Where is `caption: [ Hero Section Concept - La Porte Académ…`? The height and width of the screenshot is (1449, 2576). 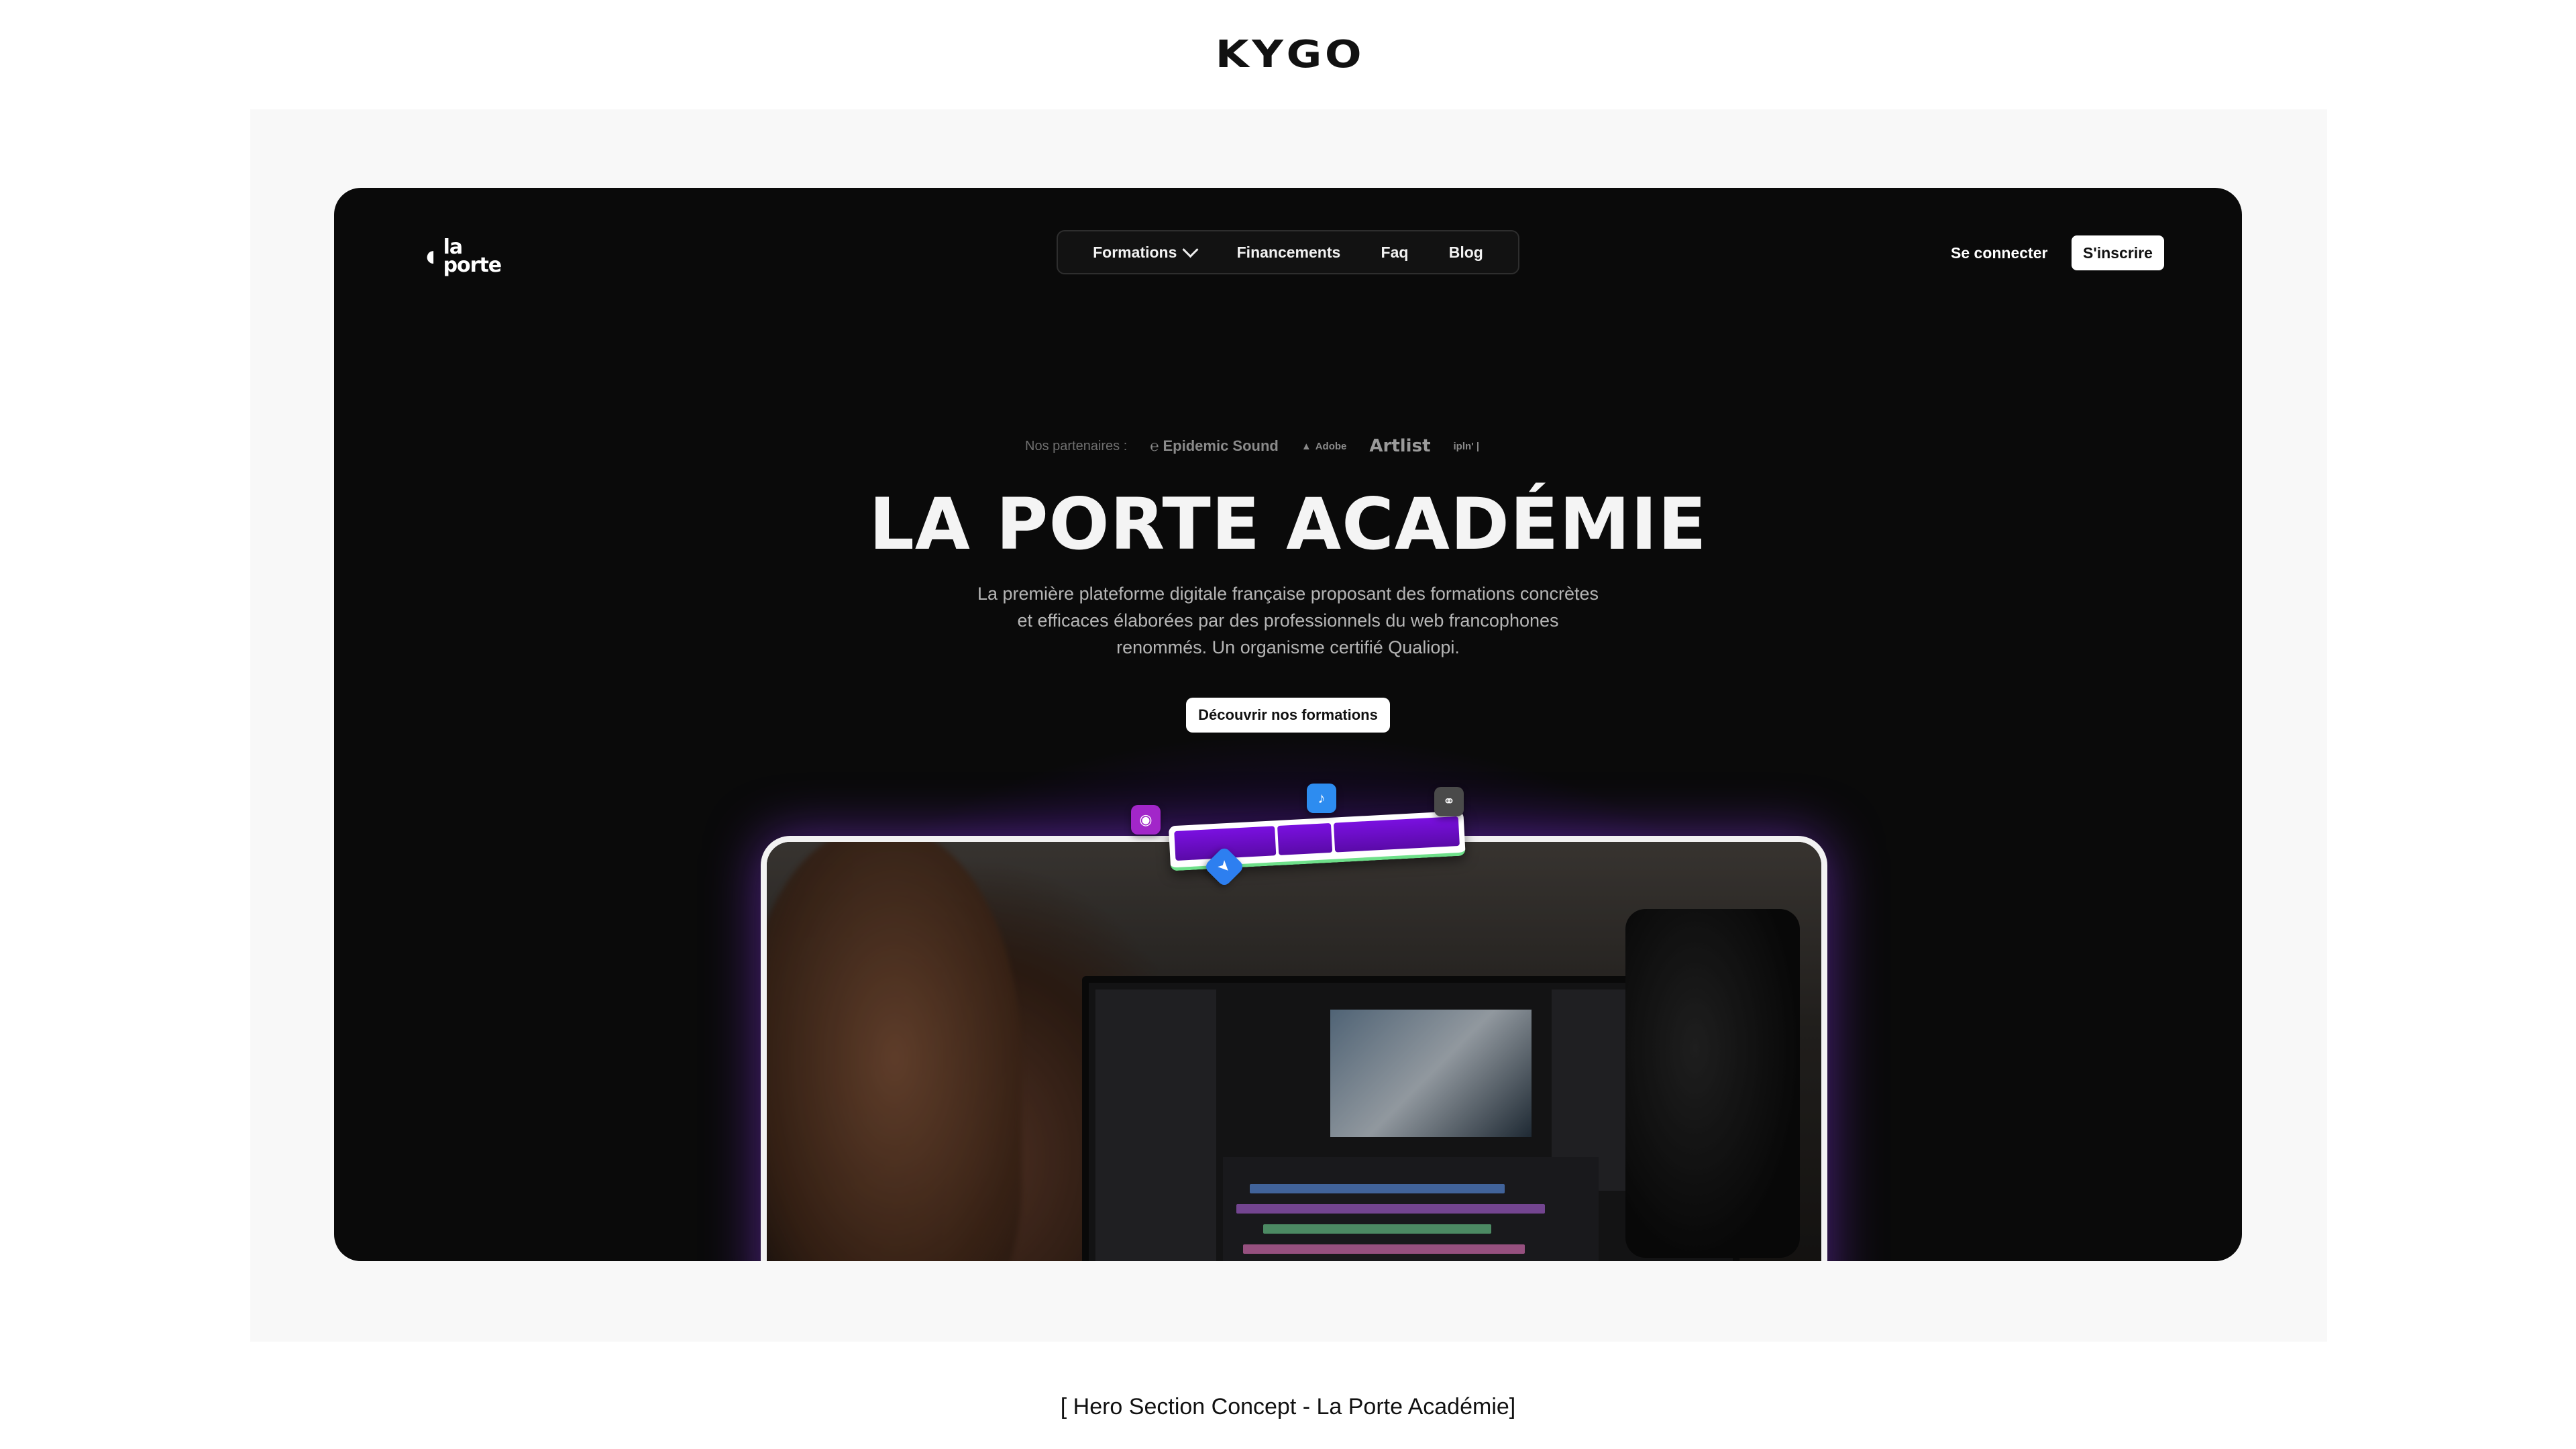
caption: [ Hero Section Concept - La Porte Académ… is located at coordinates (1288, 1406).